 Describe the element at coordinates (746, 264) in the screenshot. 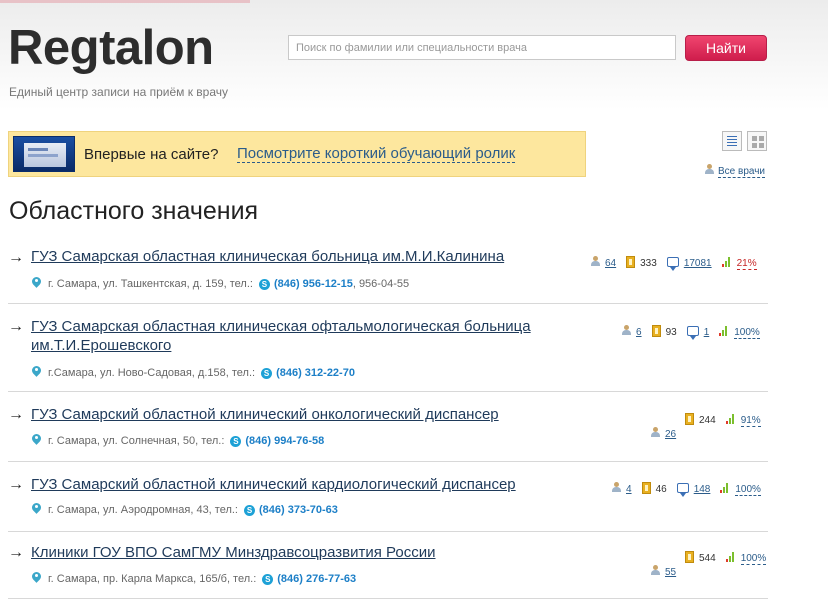

I see `rating-percent: 21%` at that location.